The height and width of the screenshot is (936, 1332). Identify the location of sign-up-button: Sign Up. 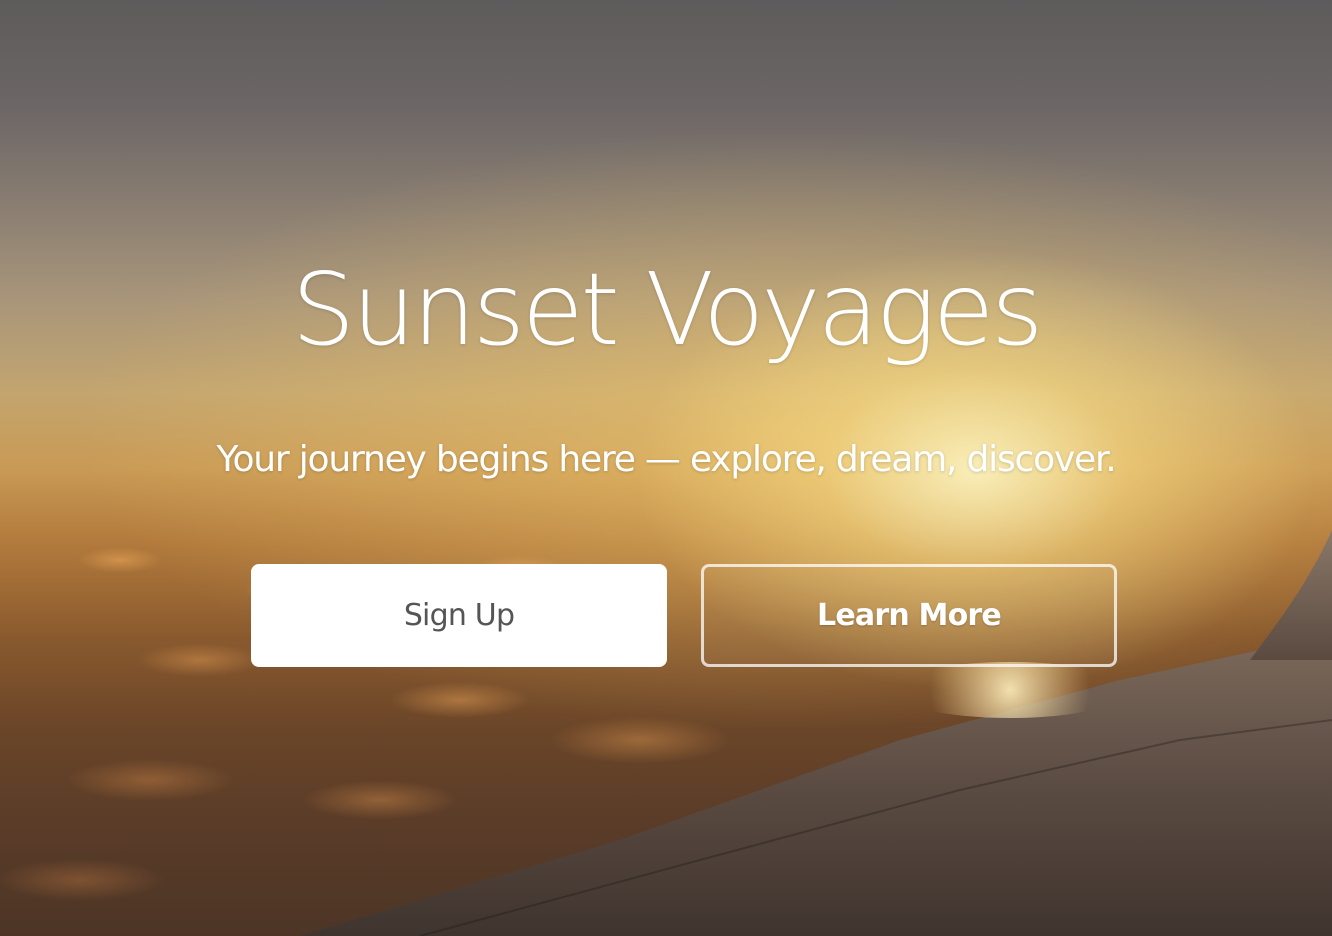
(459, 615).